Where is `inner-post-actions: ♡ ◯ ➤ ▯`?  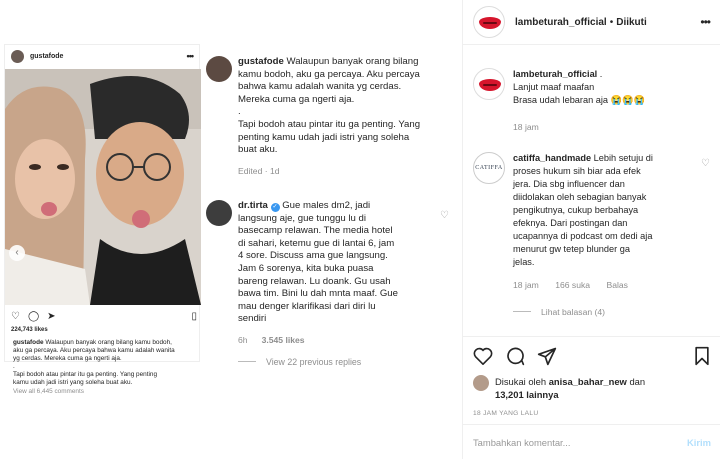
inner-post-actions: ♡ ◯ ➤ ▯ is located at coordinates (104, 317).